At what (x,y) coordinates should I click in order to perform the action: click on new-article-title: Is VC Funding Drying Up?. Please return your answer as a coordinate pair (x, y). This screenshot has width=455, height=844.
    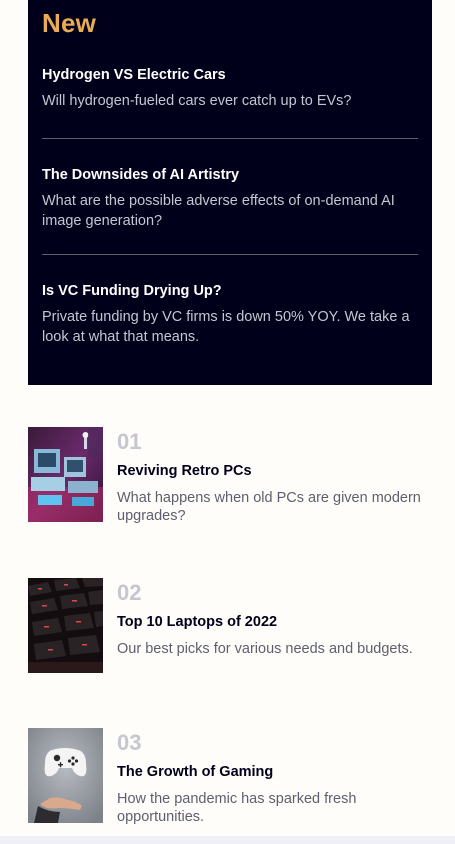
    Looking at the image, I should click on (230, 291).